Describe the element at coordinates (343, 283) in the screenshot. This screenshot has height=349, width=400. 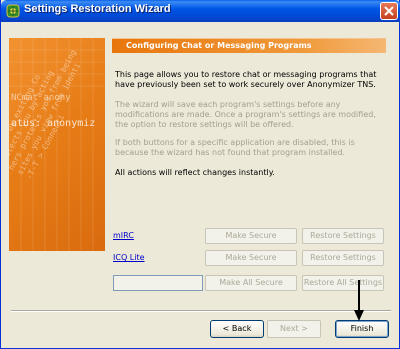
I see `restore-all-button: Restore All Settings` at that location.